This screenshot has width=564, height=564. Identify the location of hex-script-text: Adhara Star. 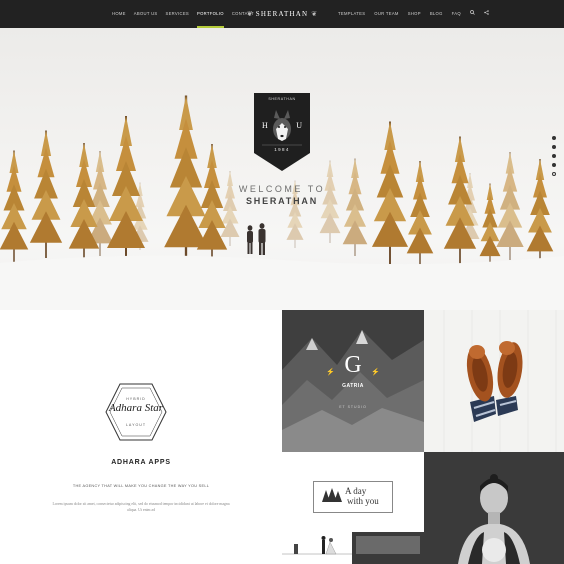
(136, 408).